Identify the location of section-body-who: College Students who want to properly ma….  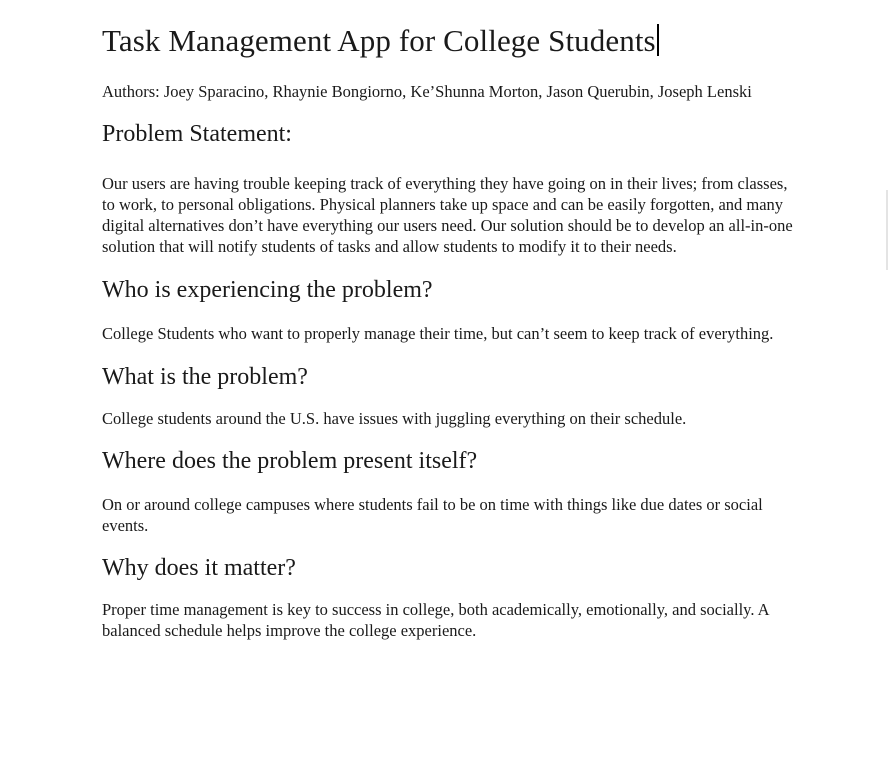
(452, 333).